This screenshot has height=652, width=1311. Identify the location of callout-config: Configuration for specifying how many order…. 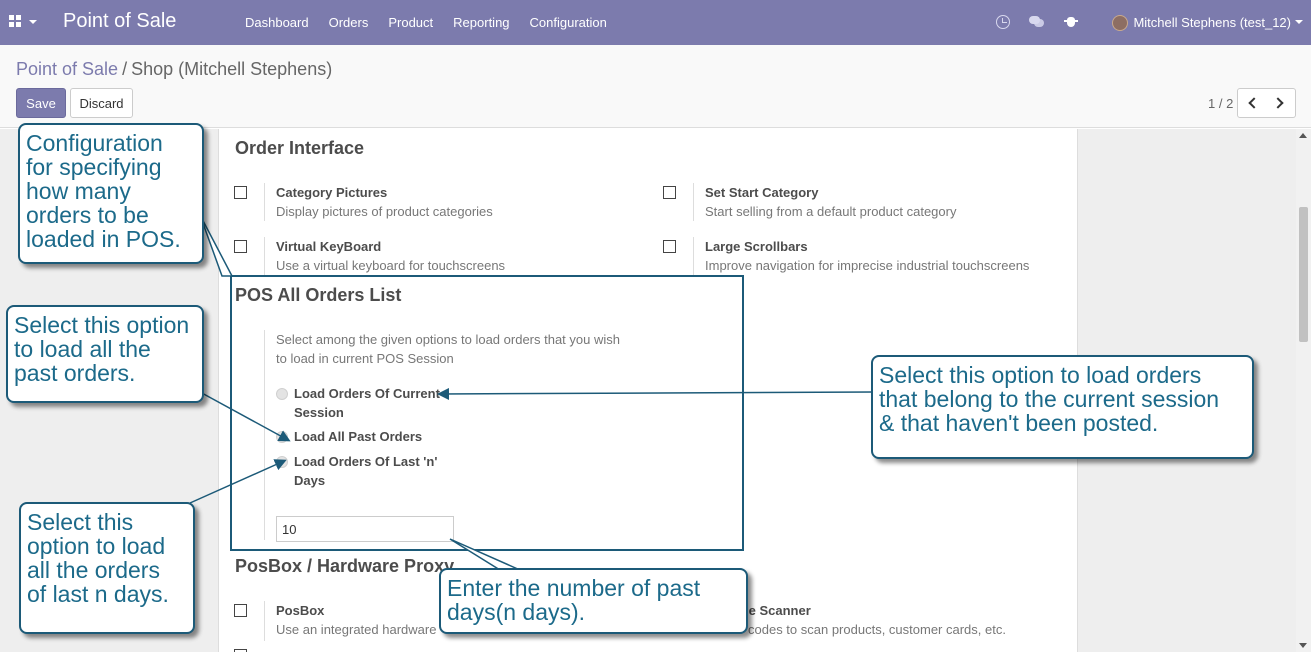
(111, 193).